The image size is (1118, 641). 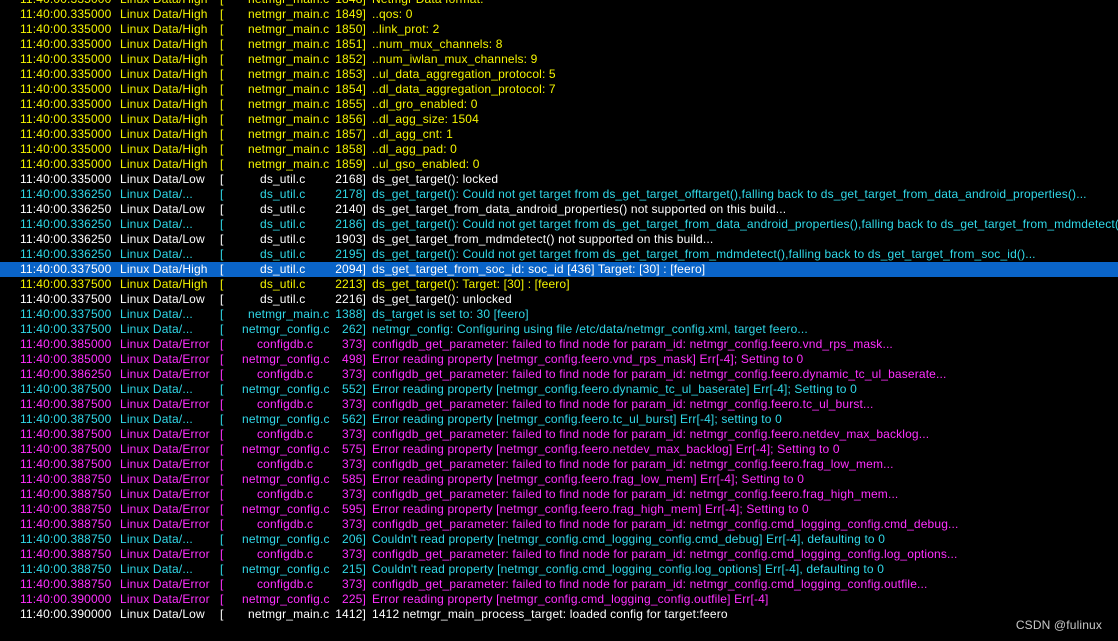 What do you see at coordinates (285, 494) in the screenshot?
I see `log-source-file: configdb.c` at bounding box center [285, 494].